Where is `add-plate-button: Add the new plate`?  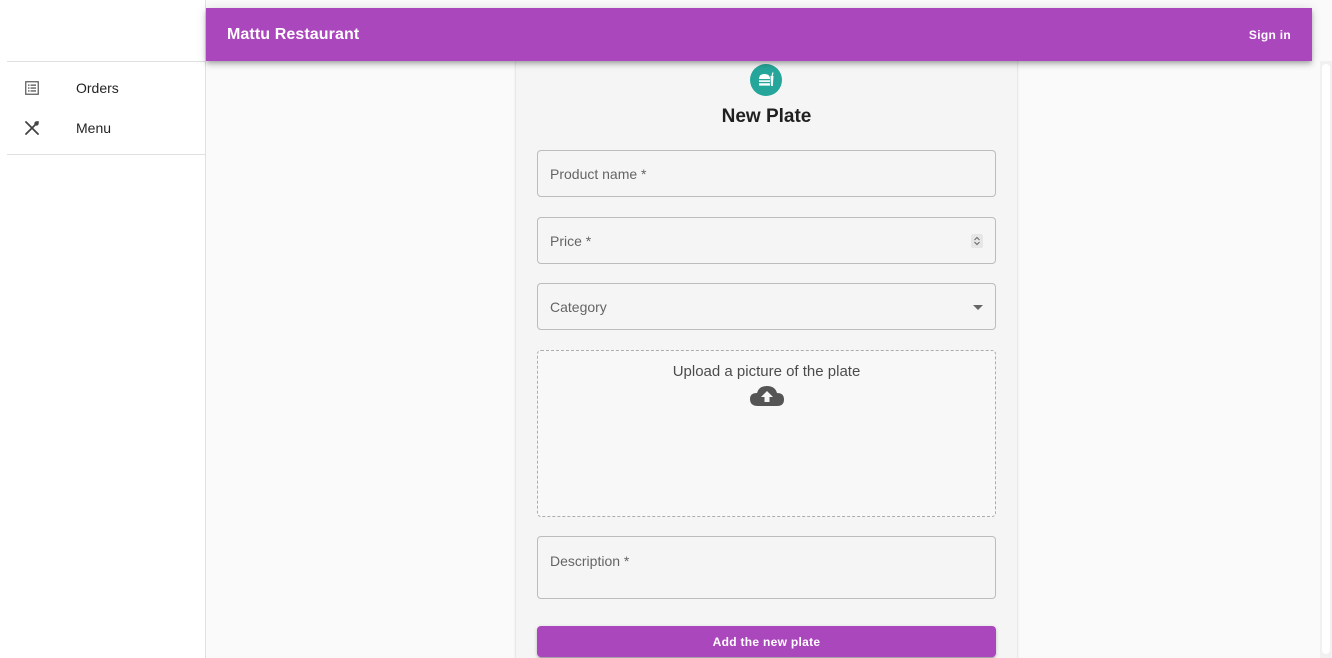 add-plate-button: Add the new plate is located at coordinates (766, 641).